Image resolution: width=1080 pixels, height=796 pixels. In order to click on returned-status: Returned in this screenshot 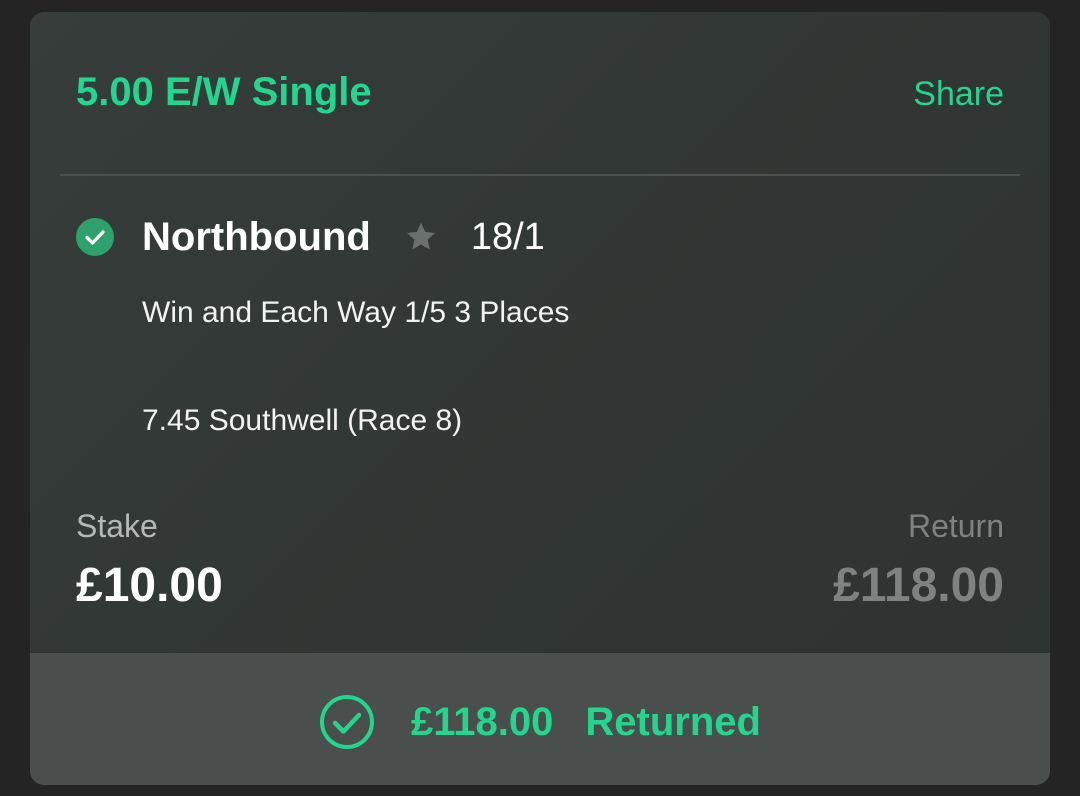, I will do `click(673, 722)`.